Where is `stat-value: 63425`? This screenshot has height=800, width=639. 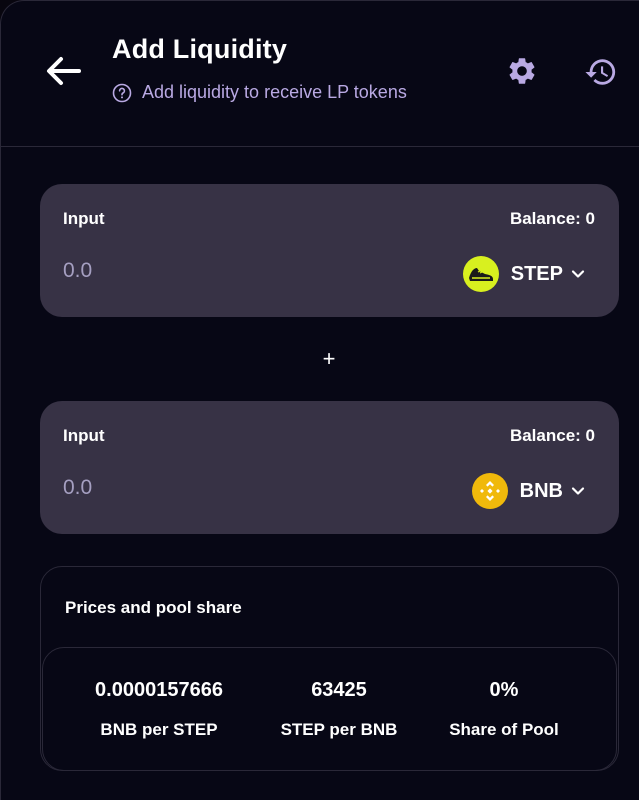
stat-value: 63425 is located at coordinates (339, 690).